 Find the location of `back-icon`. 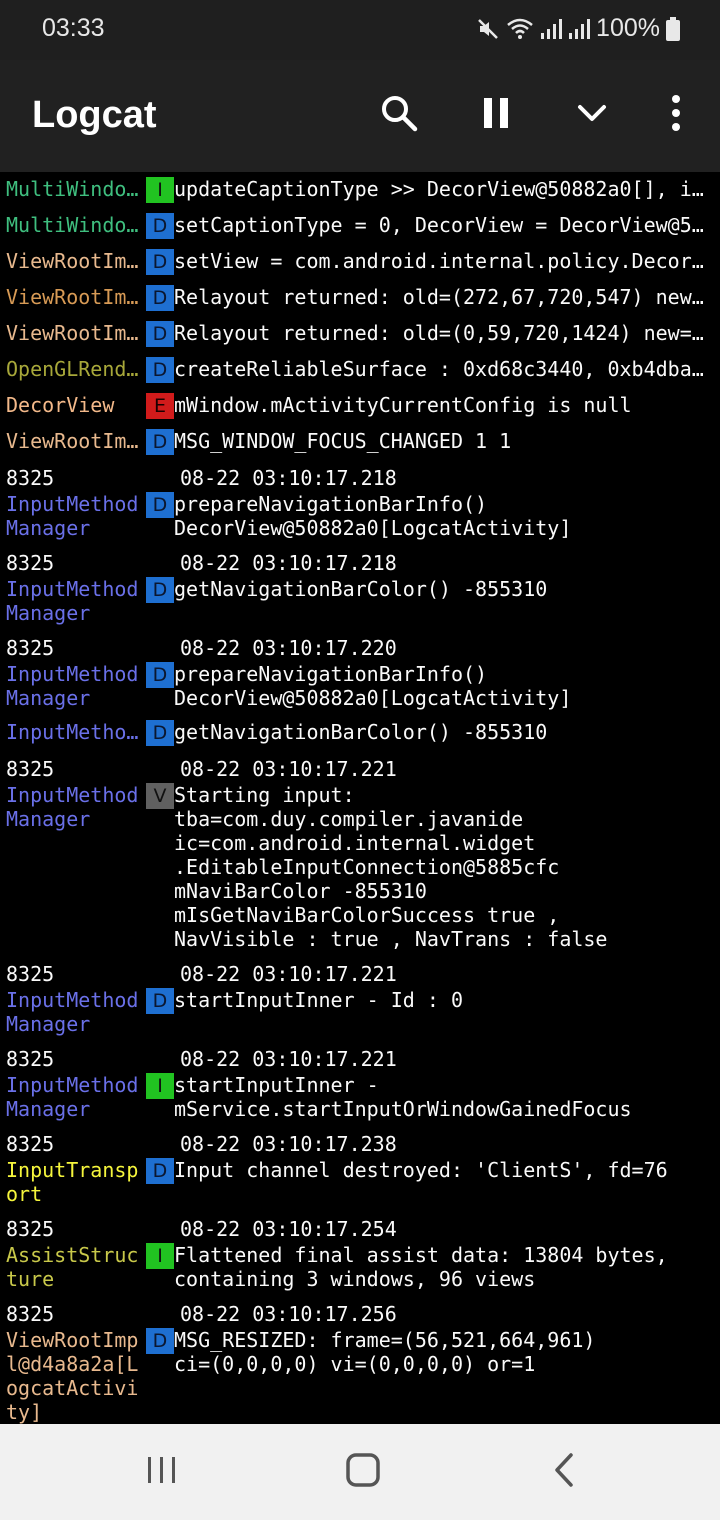

back-icon is located at coordinates (564, 1472).